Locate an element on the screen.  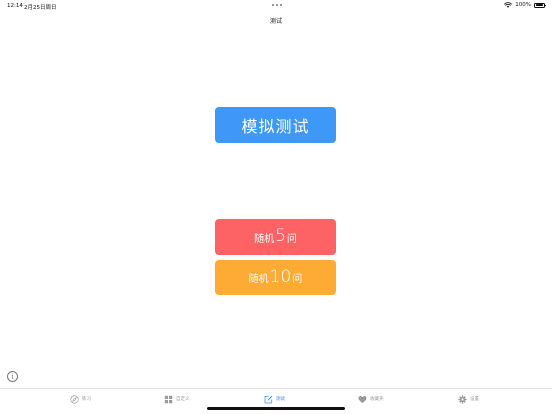
mock-test-label: 模拟测试 is located at coordinates (275, 126).